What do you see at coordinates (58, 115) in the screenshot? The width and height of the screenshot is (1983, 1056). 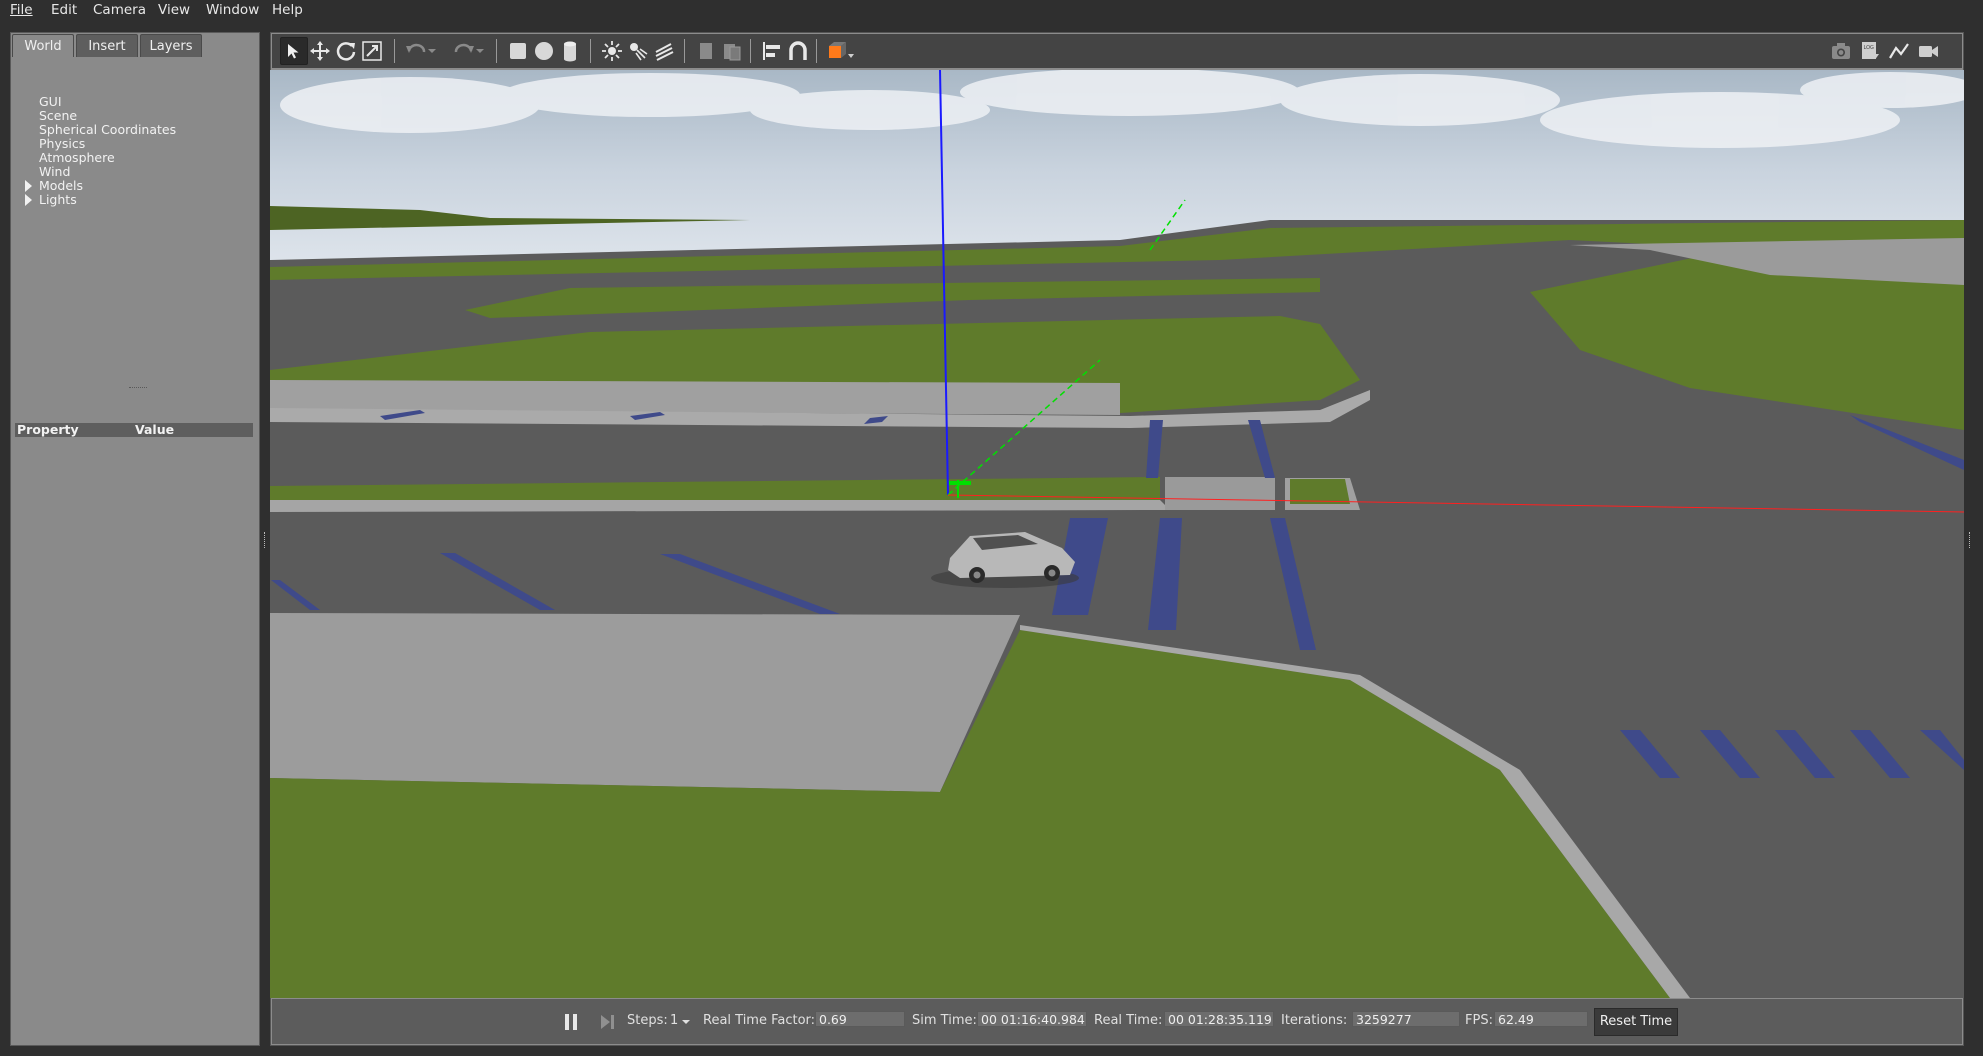 I see `tree-item-scene: Scene` at bounding box center [58, 115].